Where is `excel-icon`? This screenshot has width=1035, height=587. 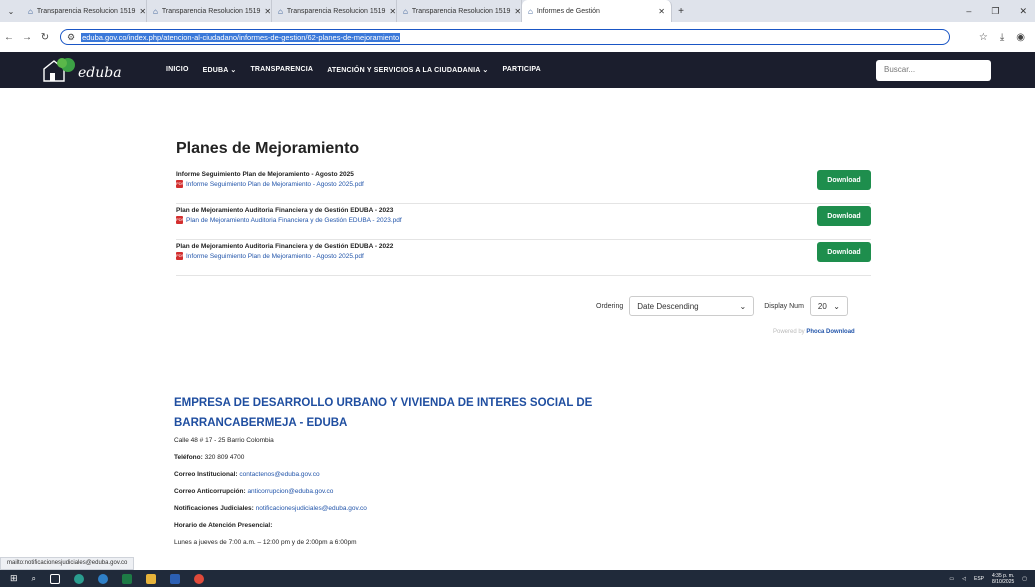
excel-icon is located at coordinates (127, 578).